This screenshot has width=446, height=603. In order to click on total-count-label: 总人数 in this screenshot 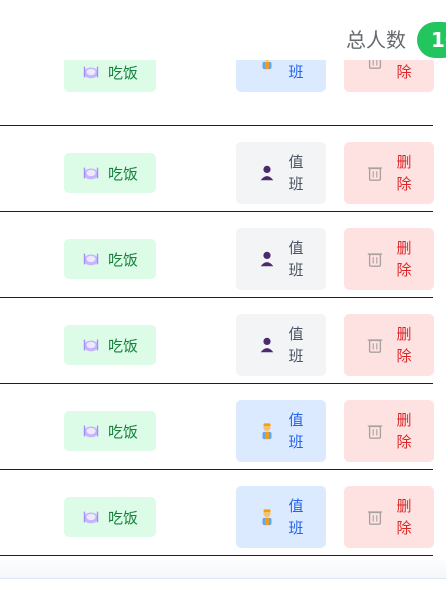, I will do `click(376, 40)`.